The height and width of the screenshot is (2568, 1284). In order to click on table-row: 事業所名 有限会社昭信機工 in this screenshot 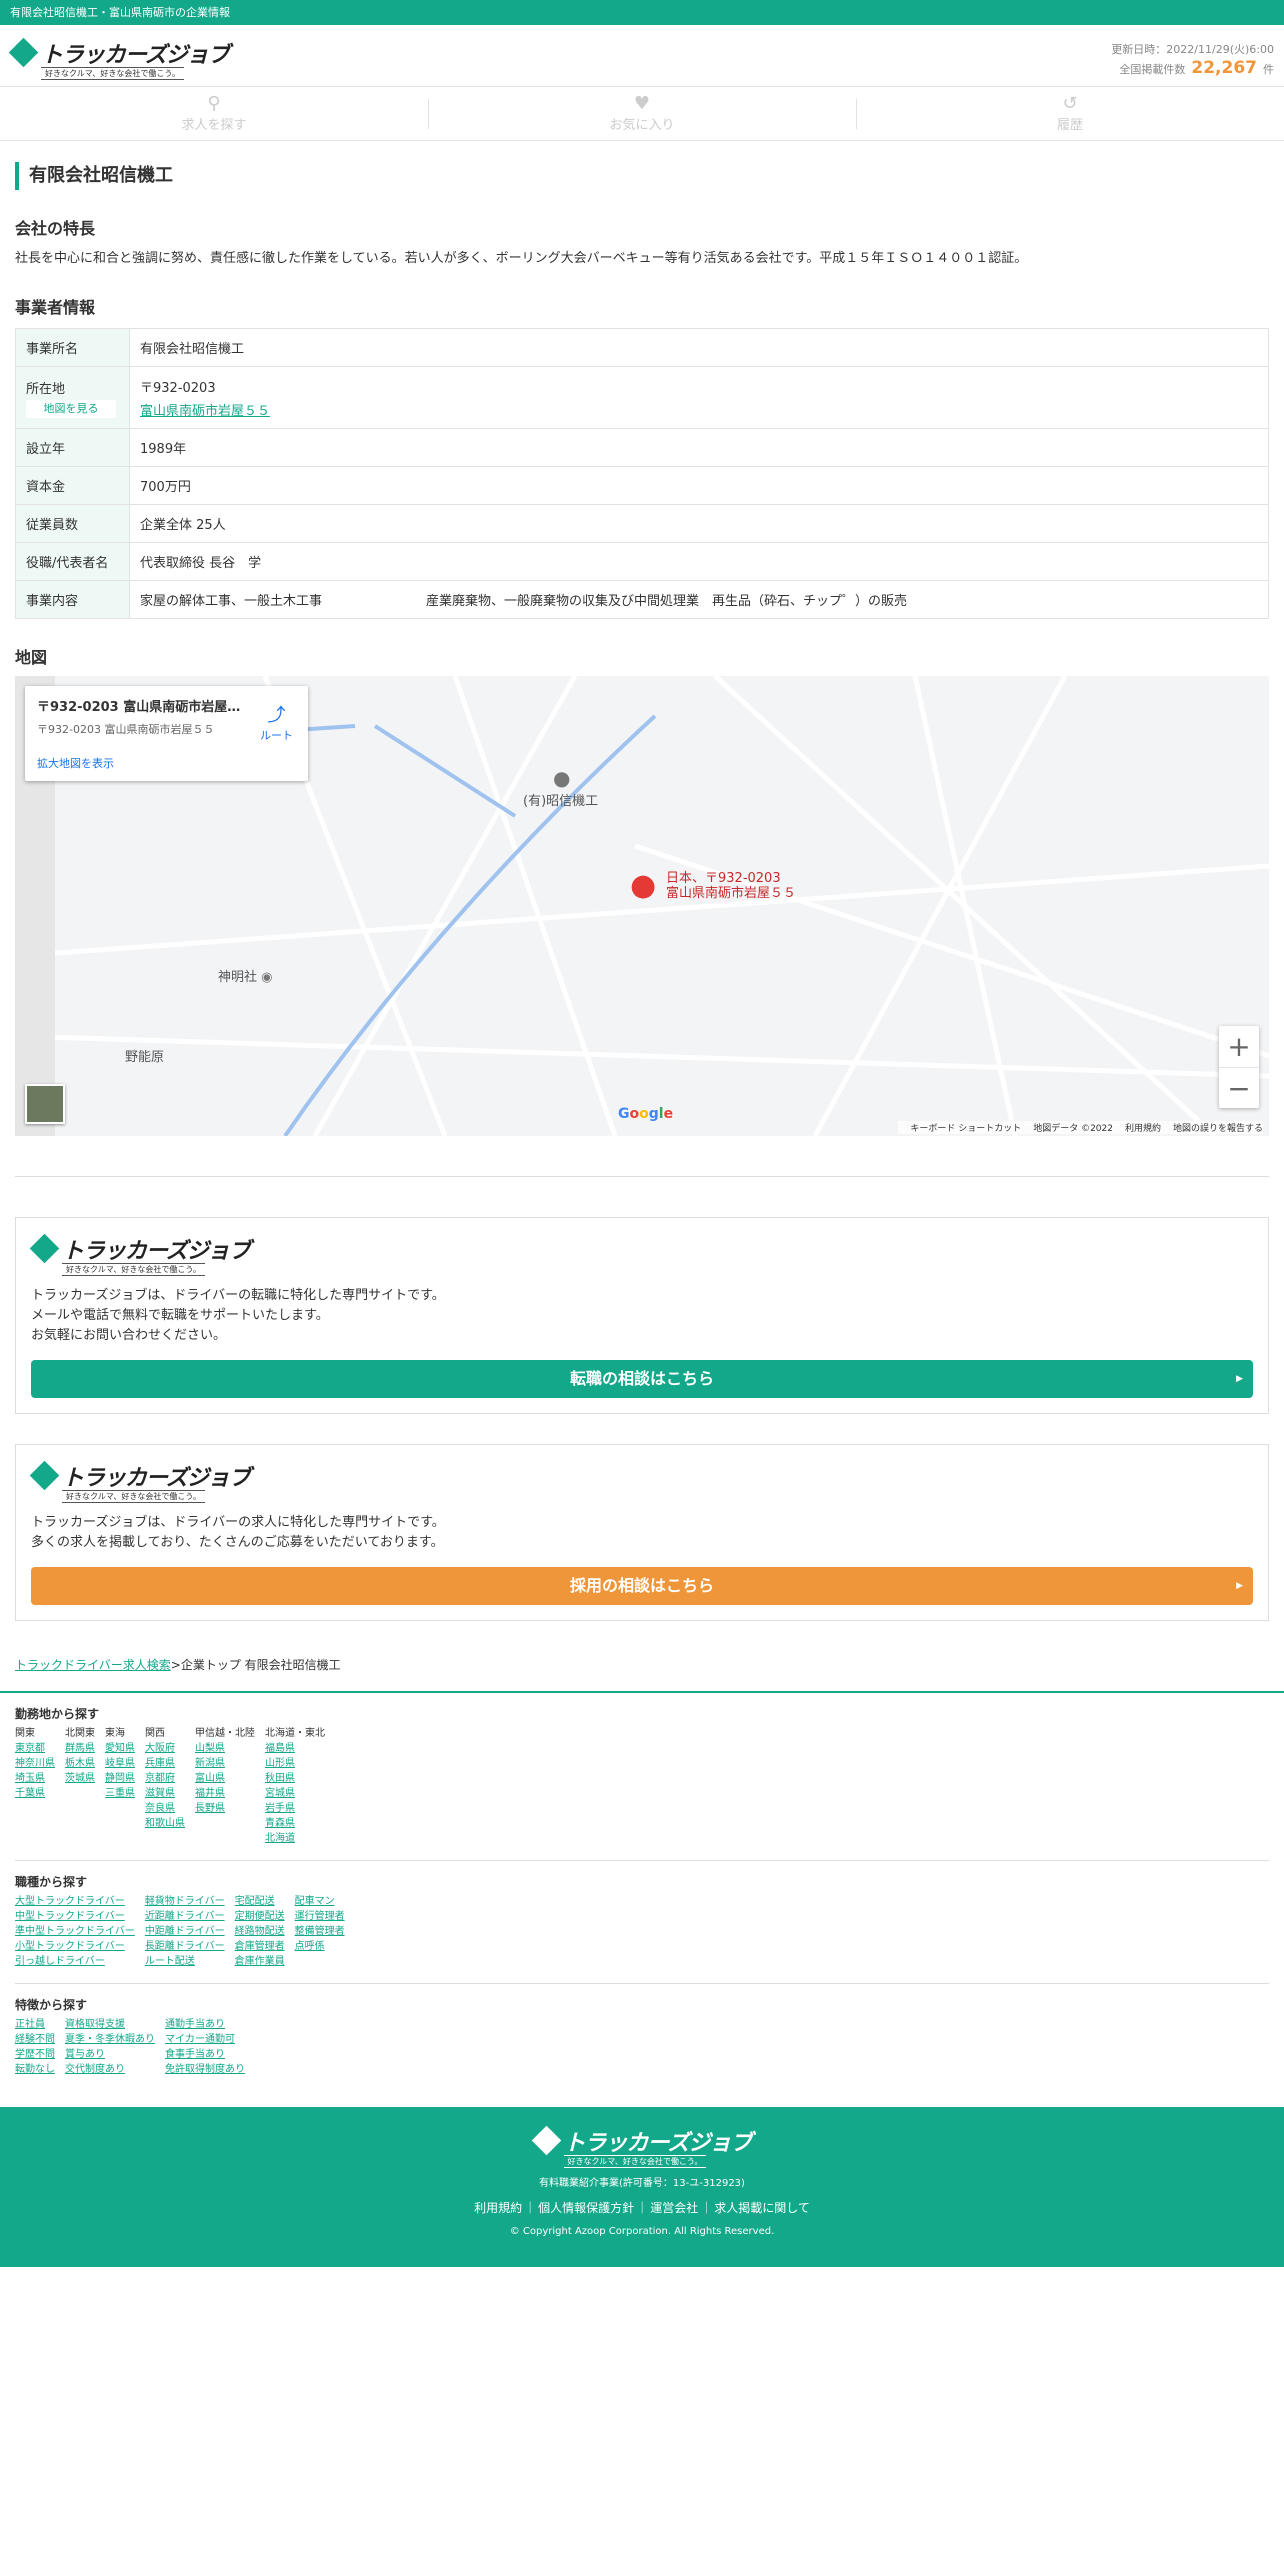, I will do `click(642, 347)`.